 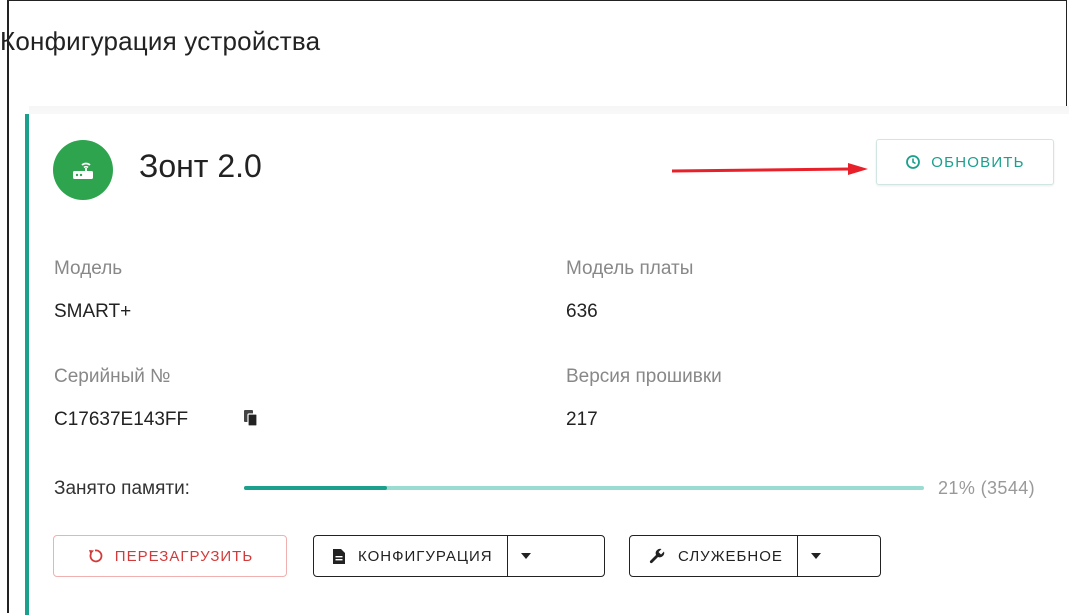 I want to click on service-dropdown: СЛУЖЕБНОЕ, so click(x=755, y=556).